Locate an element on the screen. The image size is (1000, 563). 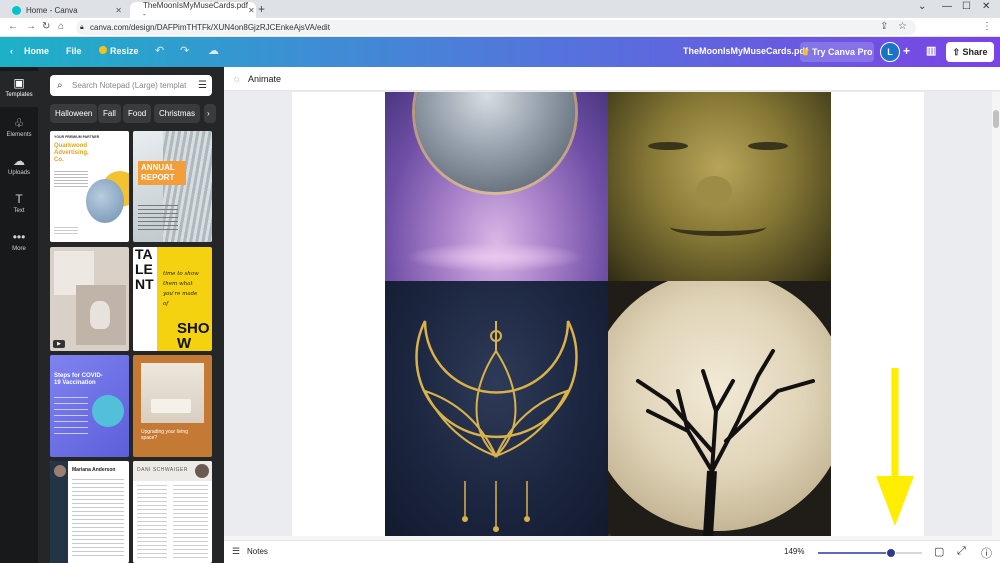
help-icon: ⓘ is located at coordinates (986, 553).